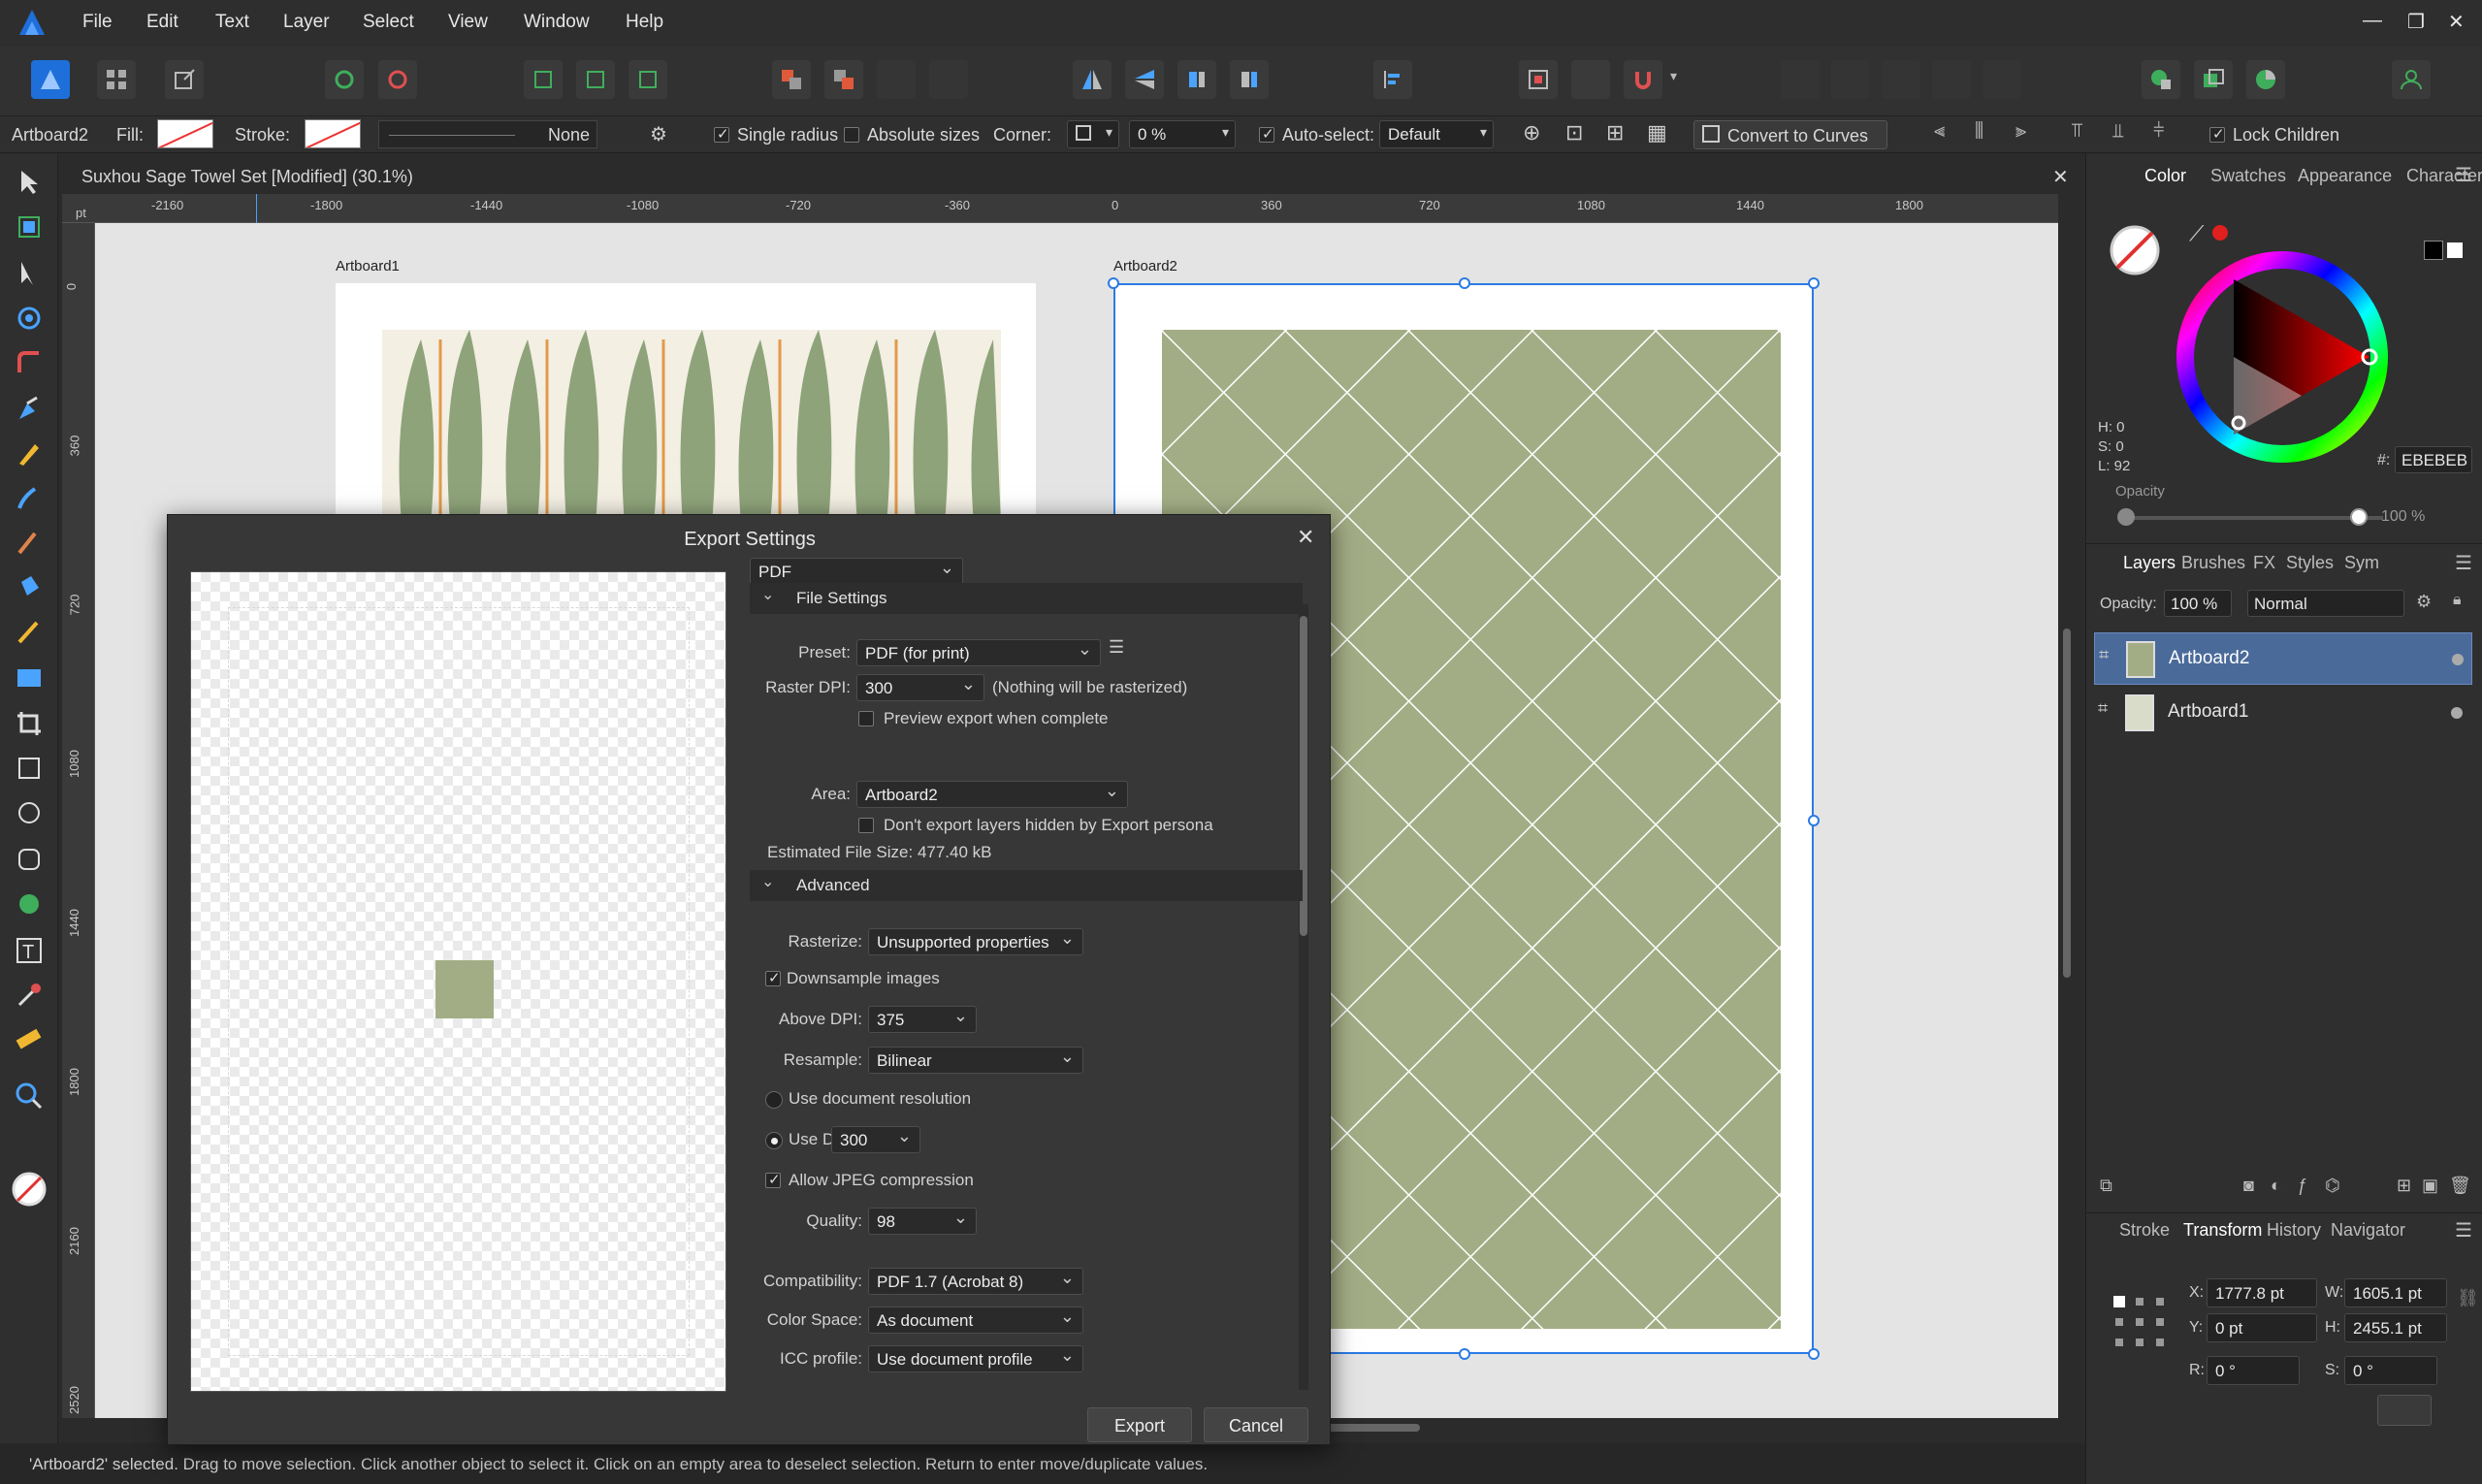  I want to click on restore-button: ❐, so click(2416, 22).